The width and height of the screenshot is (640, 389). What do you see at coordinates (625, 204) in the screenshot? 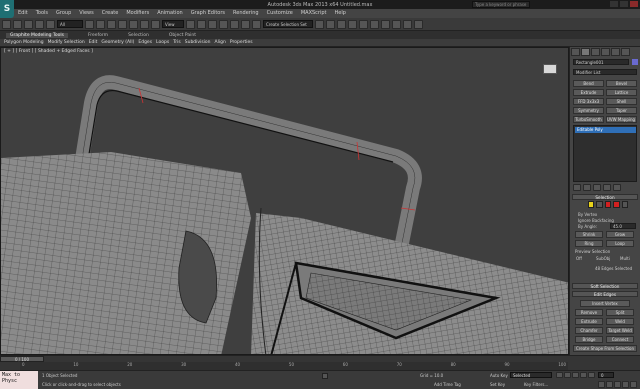
I see `element-icon` at bounding box center [625, 204].